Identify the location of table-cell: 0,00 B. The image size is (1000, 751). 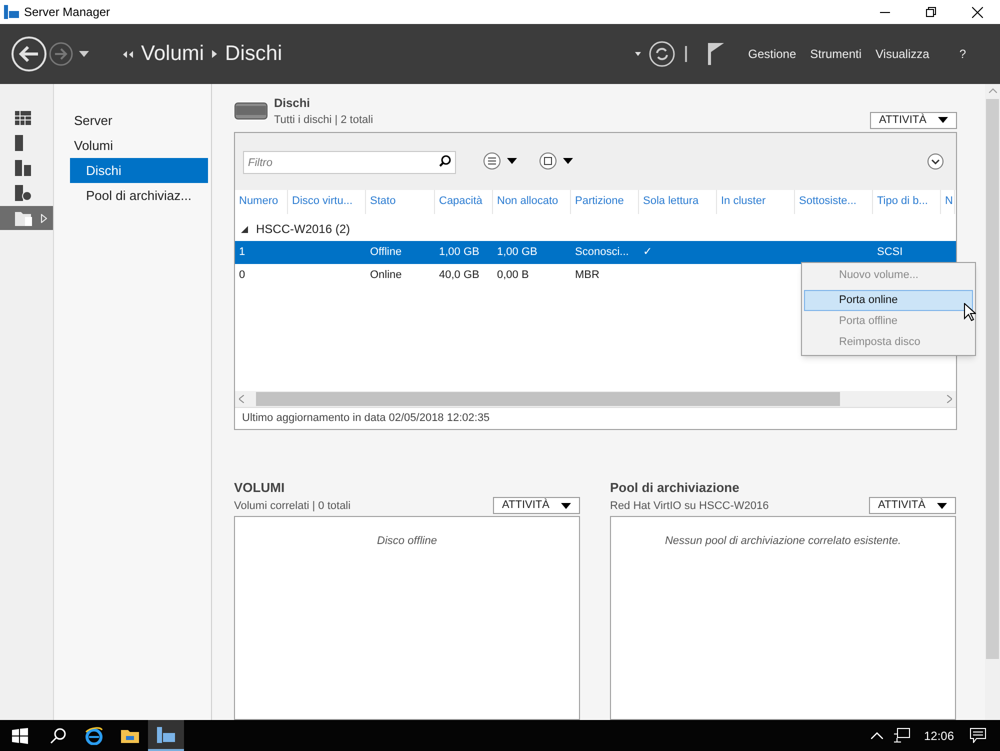
(513, 274).